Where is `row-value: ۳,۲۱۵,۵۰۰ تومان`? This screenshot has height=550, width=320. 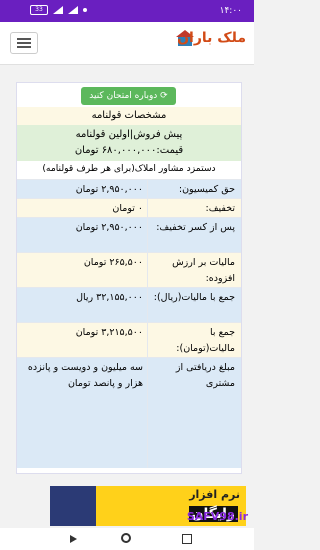 row-value: ۳,۲۱۵,۵۰۰ تومان is located at coordinates (109, 332).